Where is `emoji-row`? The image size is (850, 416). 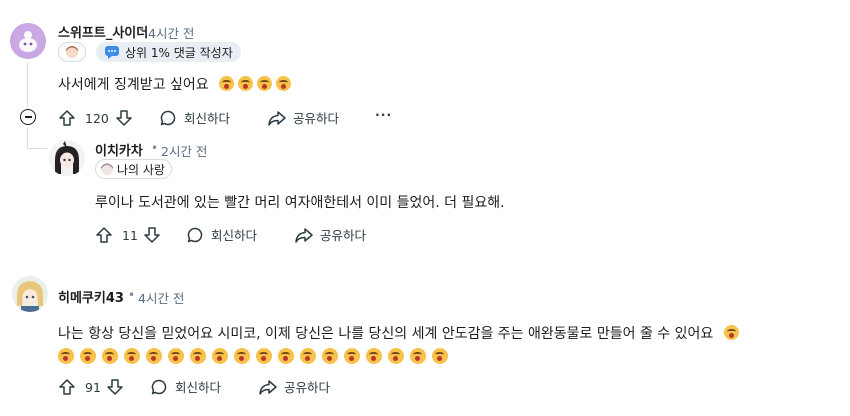 emoji-row is located at coordinates (256, 356).